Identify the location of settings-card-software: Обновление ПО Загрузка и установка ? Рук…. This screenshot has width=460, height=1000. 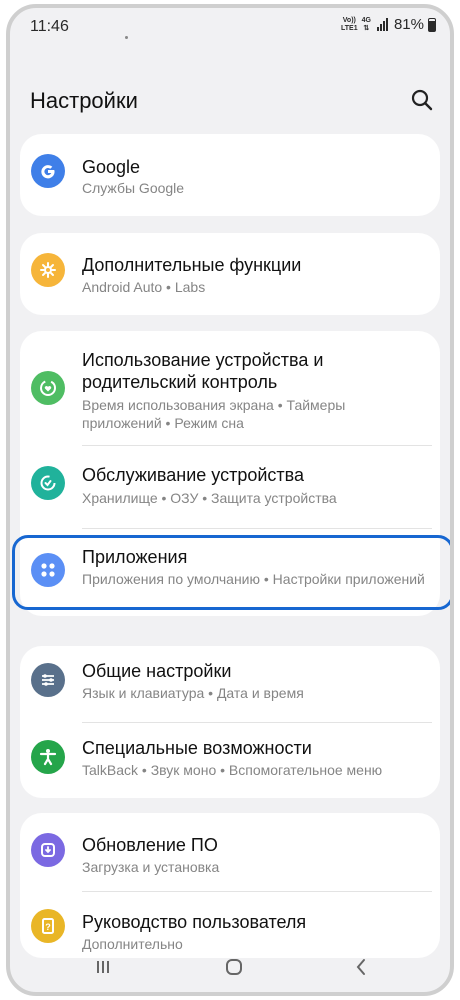
(230, 885).